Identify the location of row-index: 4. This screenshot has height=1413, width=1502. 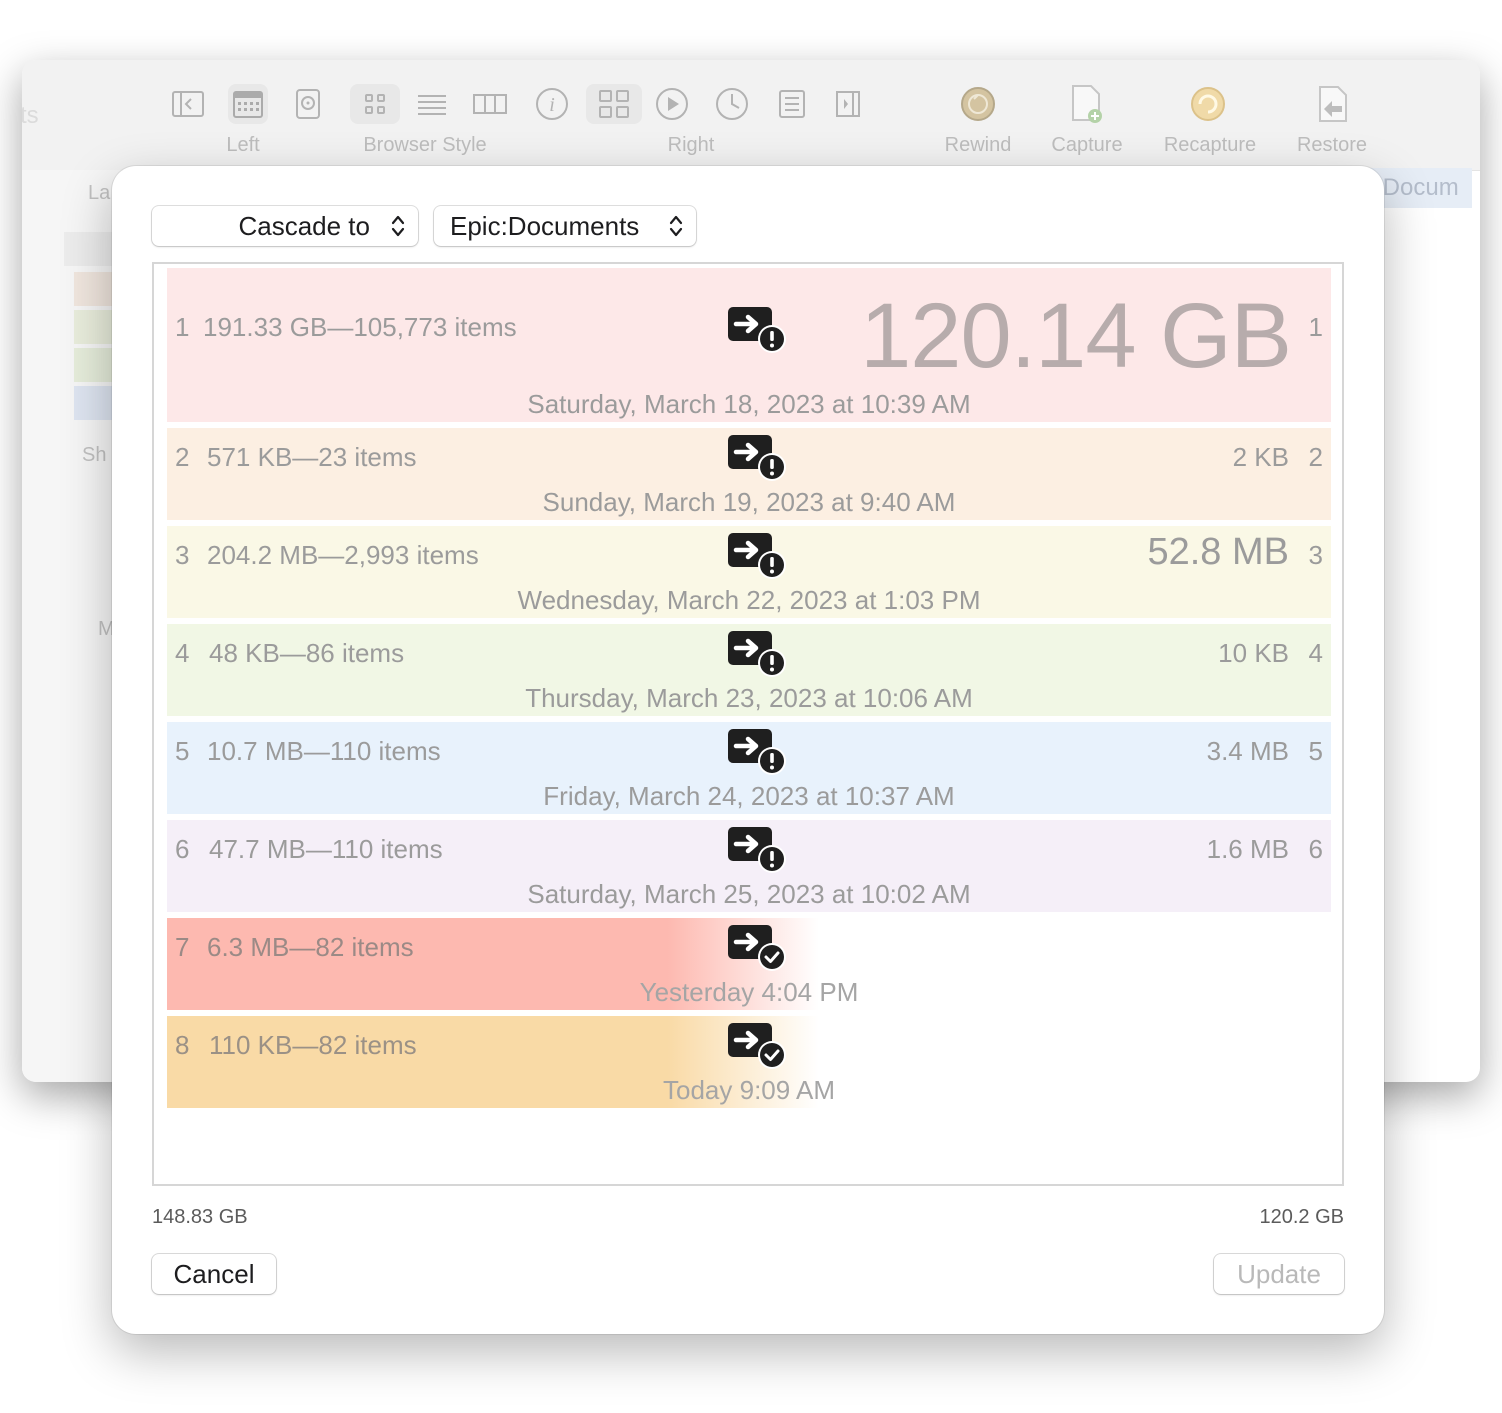
(182, 653).